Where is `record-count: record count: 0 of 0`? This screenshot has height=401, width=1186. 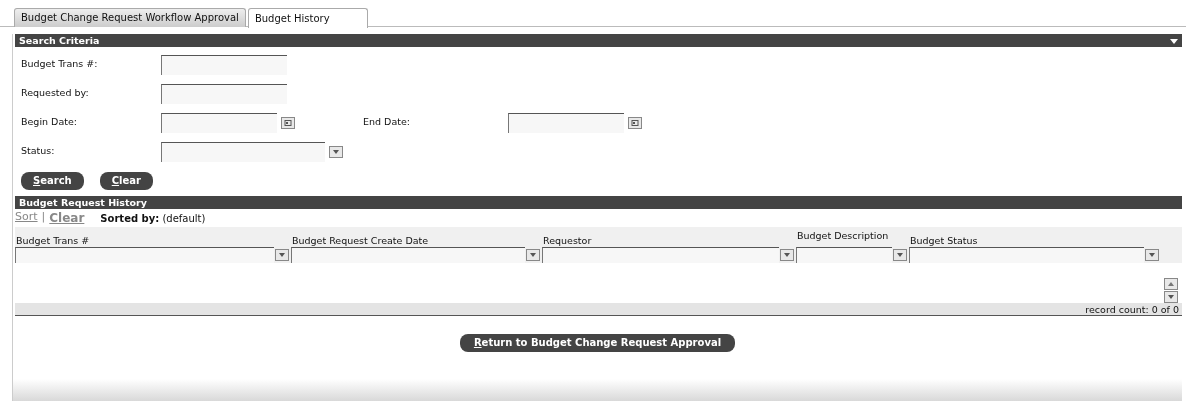 record-count: record count: 0 of 0 is located at coordinates (598, 309).